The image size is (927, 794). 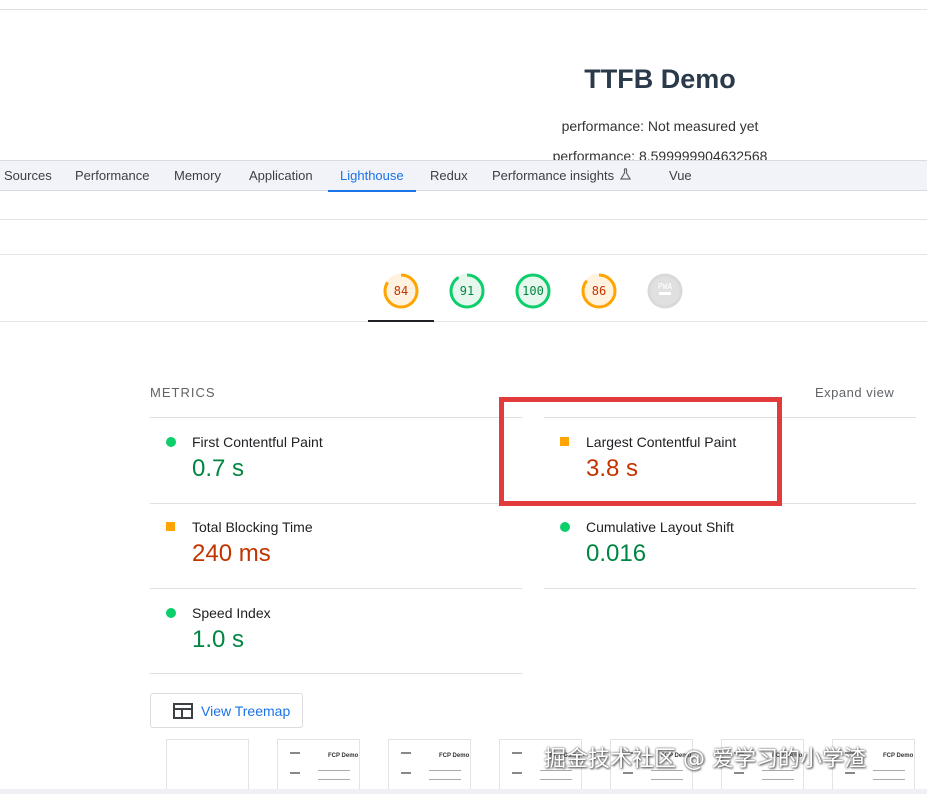 I want to click on metric-cumulative-layout-shift: Cumulative Layout Shift 0.016, so click(x=724, y=550).